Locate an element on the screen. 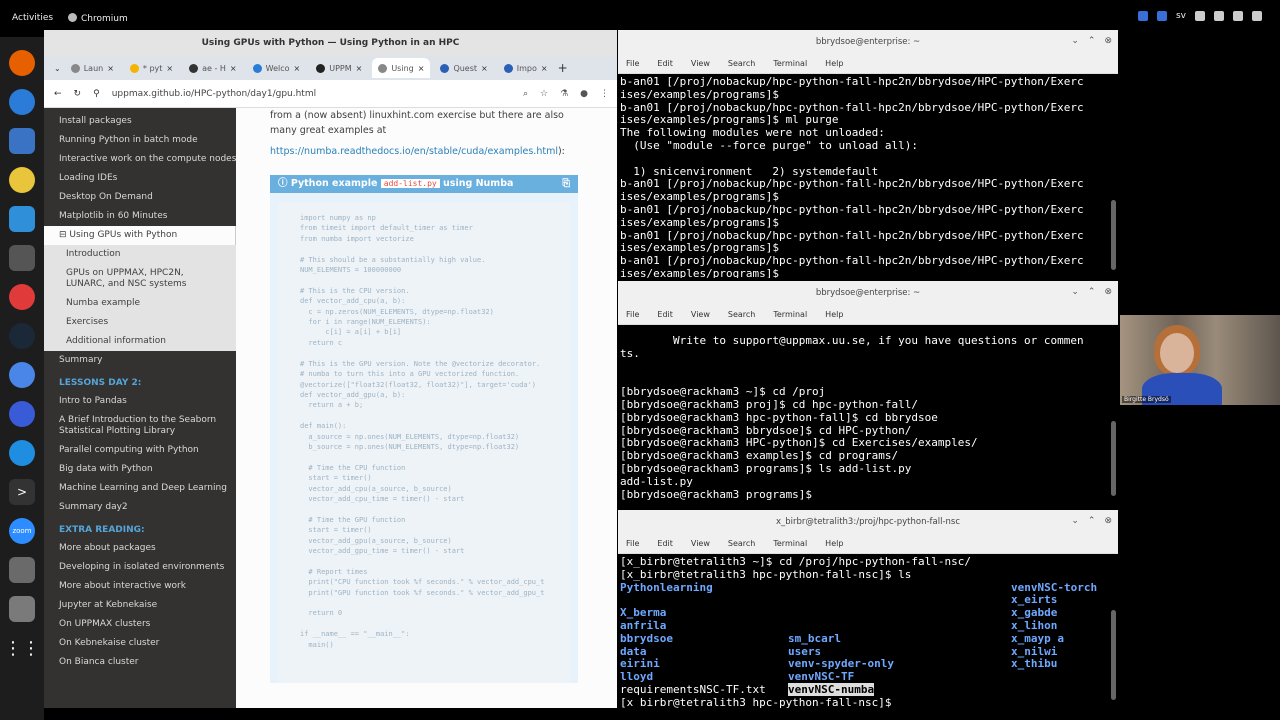  nav-link: Intro to Pandas is located at coordinates (140, 401).